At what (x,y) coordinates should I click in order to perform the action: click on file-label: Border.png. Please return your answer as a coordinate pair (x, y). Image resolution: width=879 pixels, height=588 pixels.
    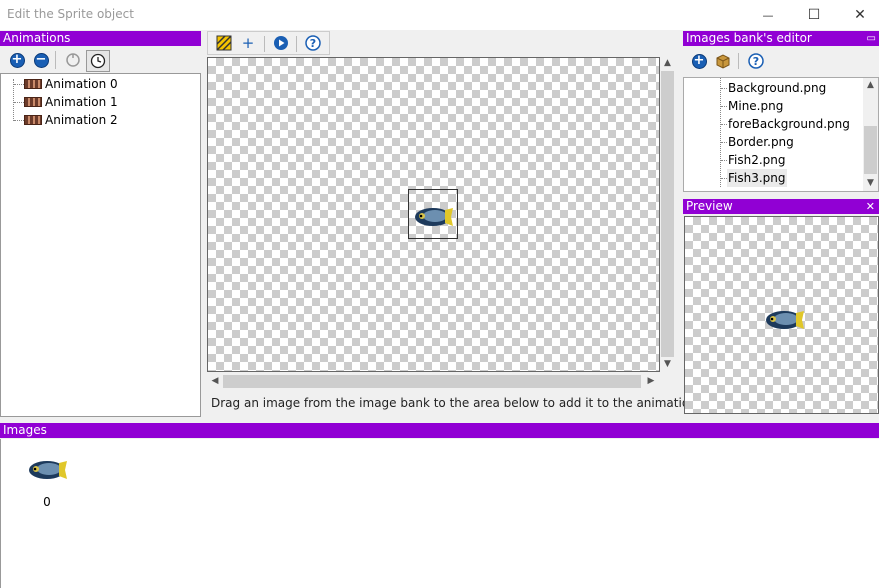
    Looking at the image, I should click on (761, 142).